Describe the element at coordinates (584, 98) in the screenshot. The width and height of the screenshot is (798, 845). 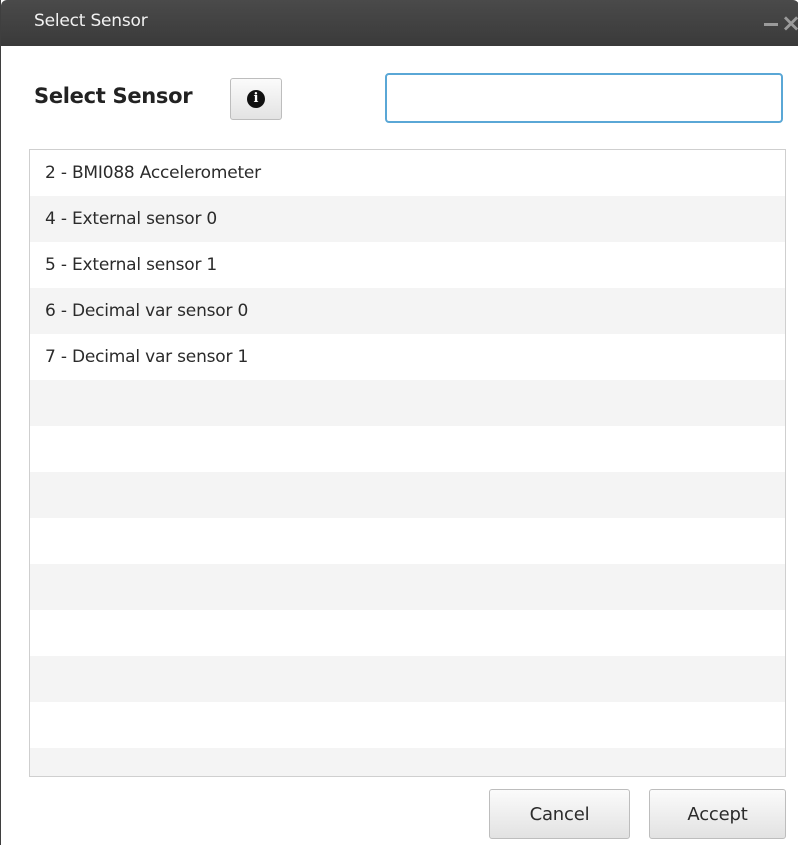
I see `search-input` at that location.